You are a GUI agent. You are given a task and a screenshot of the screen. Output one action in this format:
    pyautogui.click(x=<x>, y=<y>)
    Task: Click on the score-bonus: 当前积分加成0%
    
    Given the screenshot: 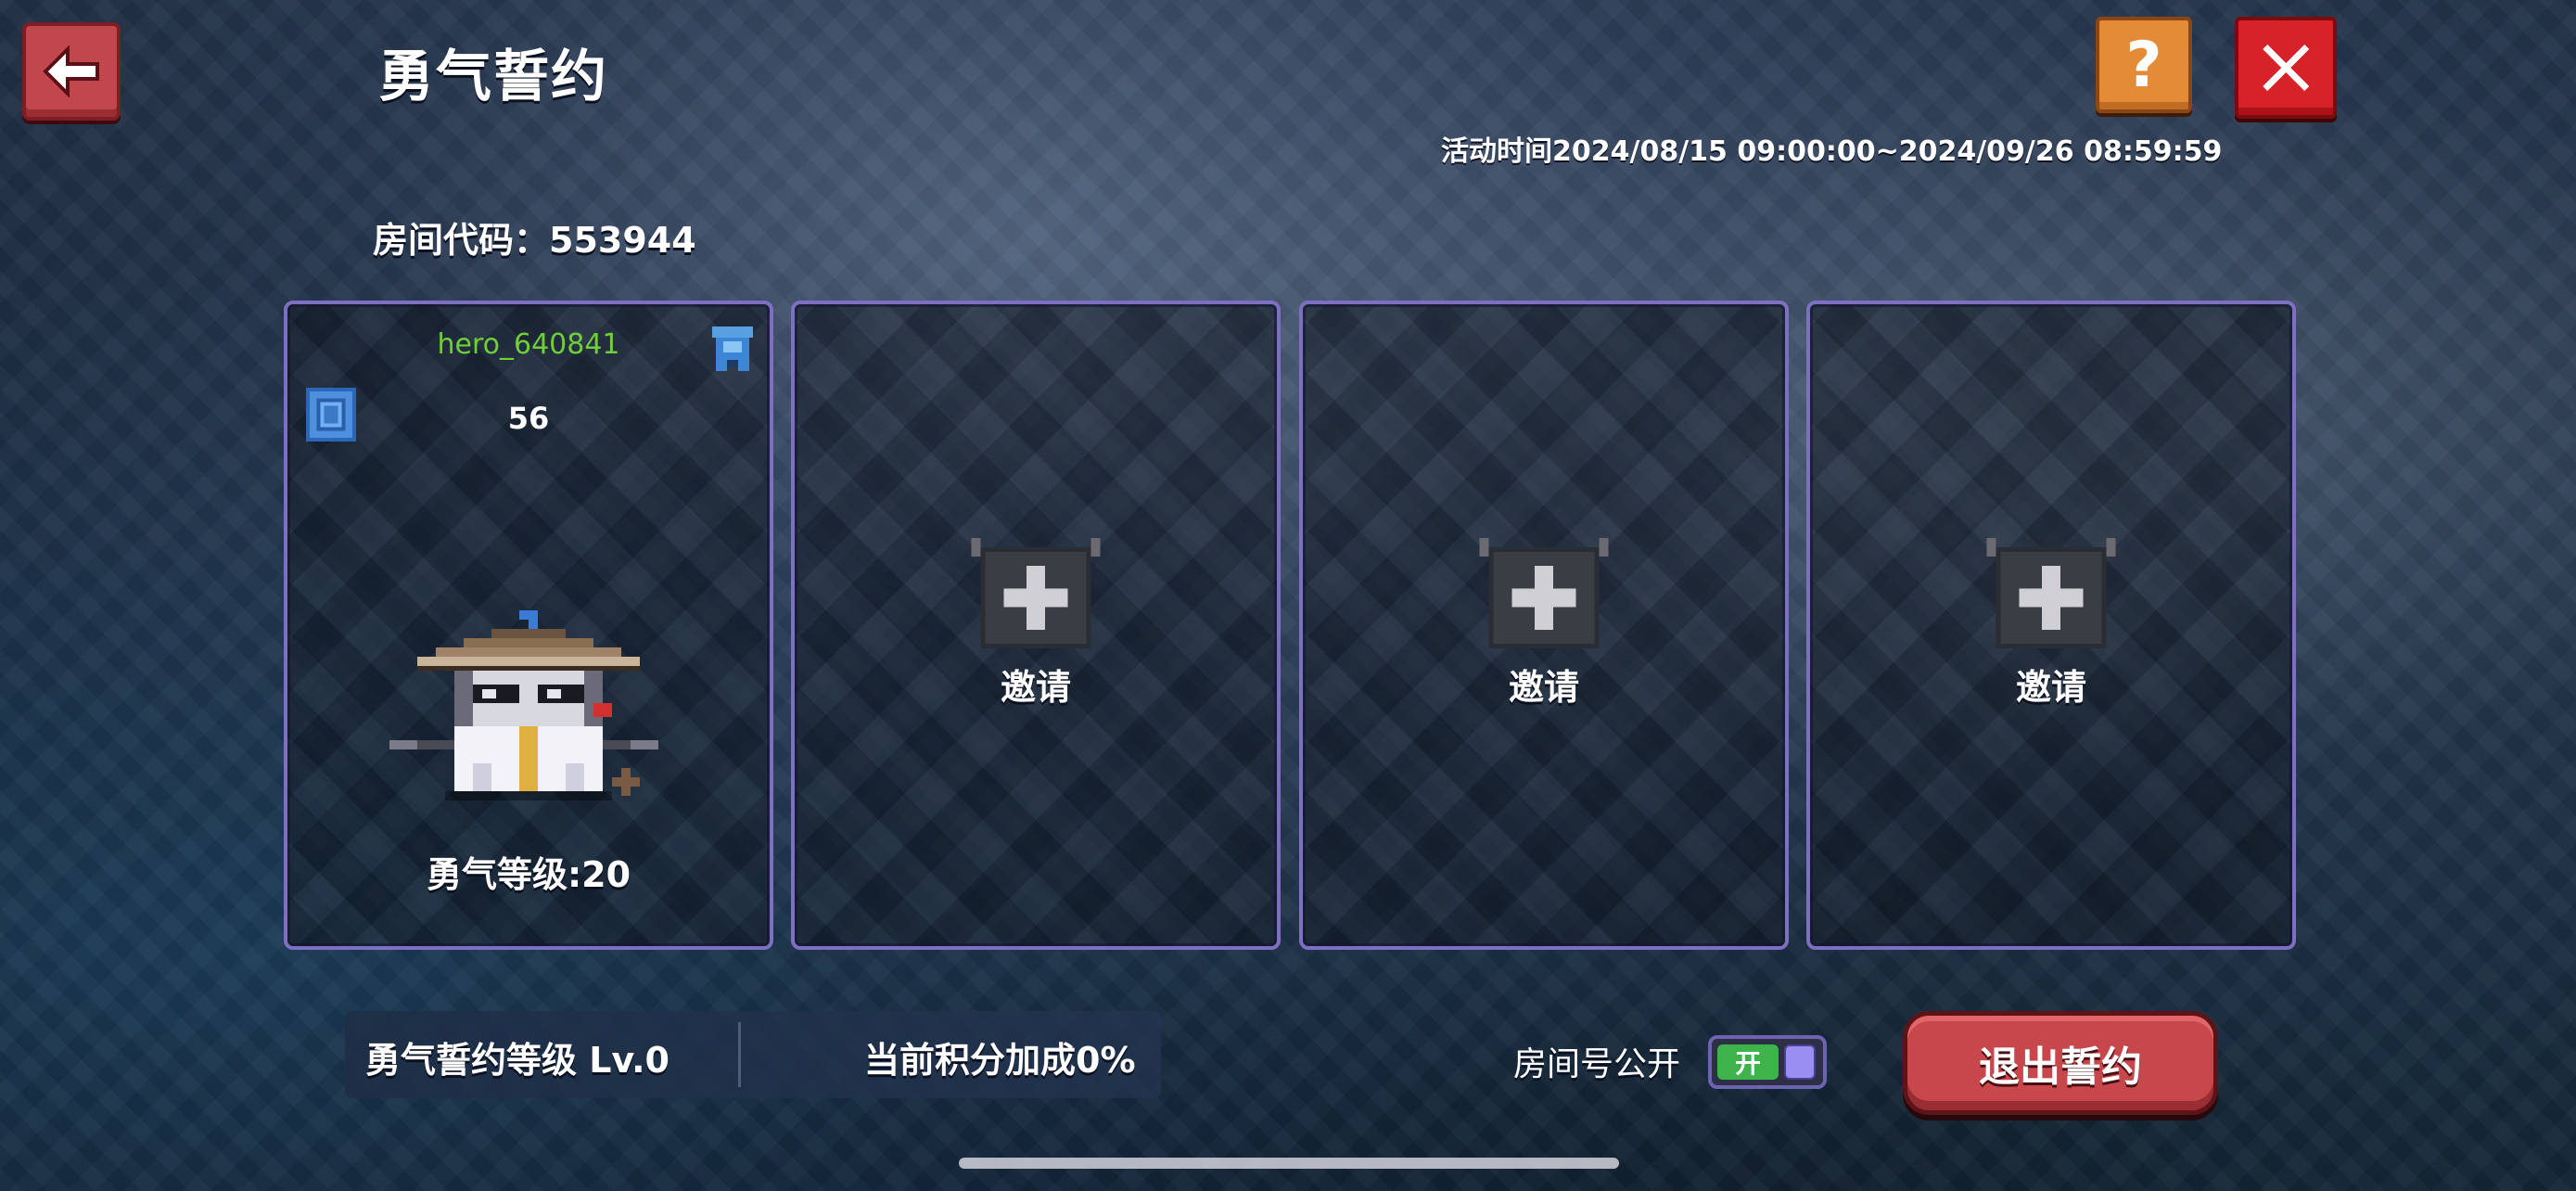 What is the action you would take?
    pyautogui.click(x=1000, y=1060)
    